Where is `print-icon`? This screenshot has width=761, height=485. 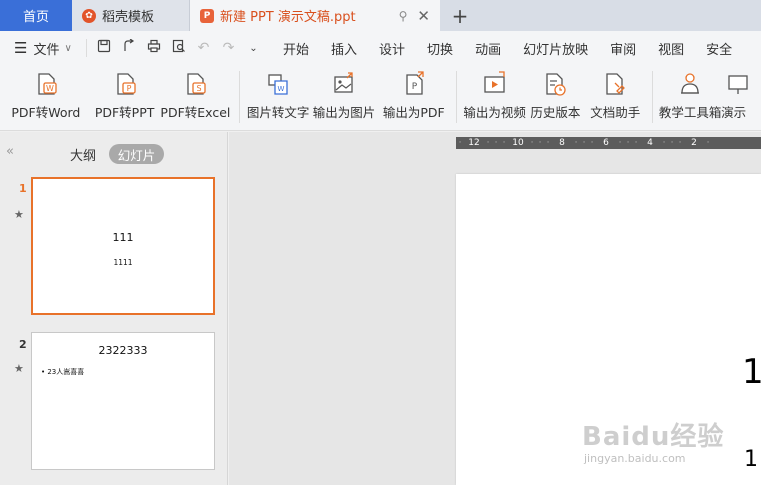 print-icon is located at coordinates (153, 48).